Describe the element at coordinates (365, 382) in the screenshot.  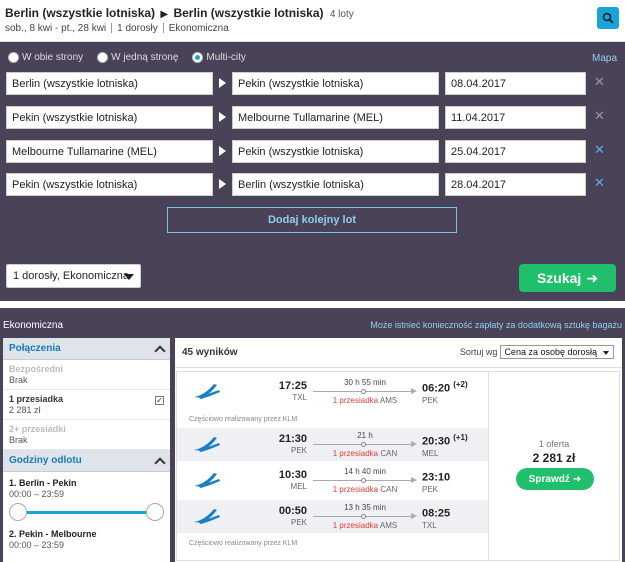
I see `leg-duration: 30 h 55 min` at that location.